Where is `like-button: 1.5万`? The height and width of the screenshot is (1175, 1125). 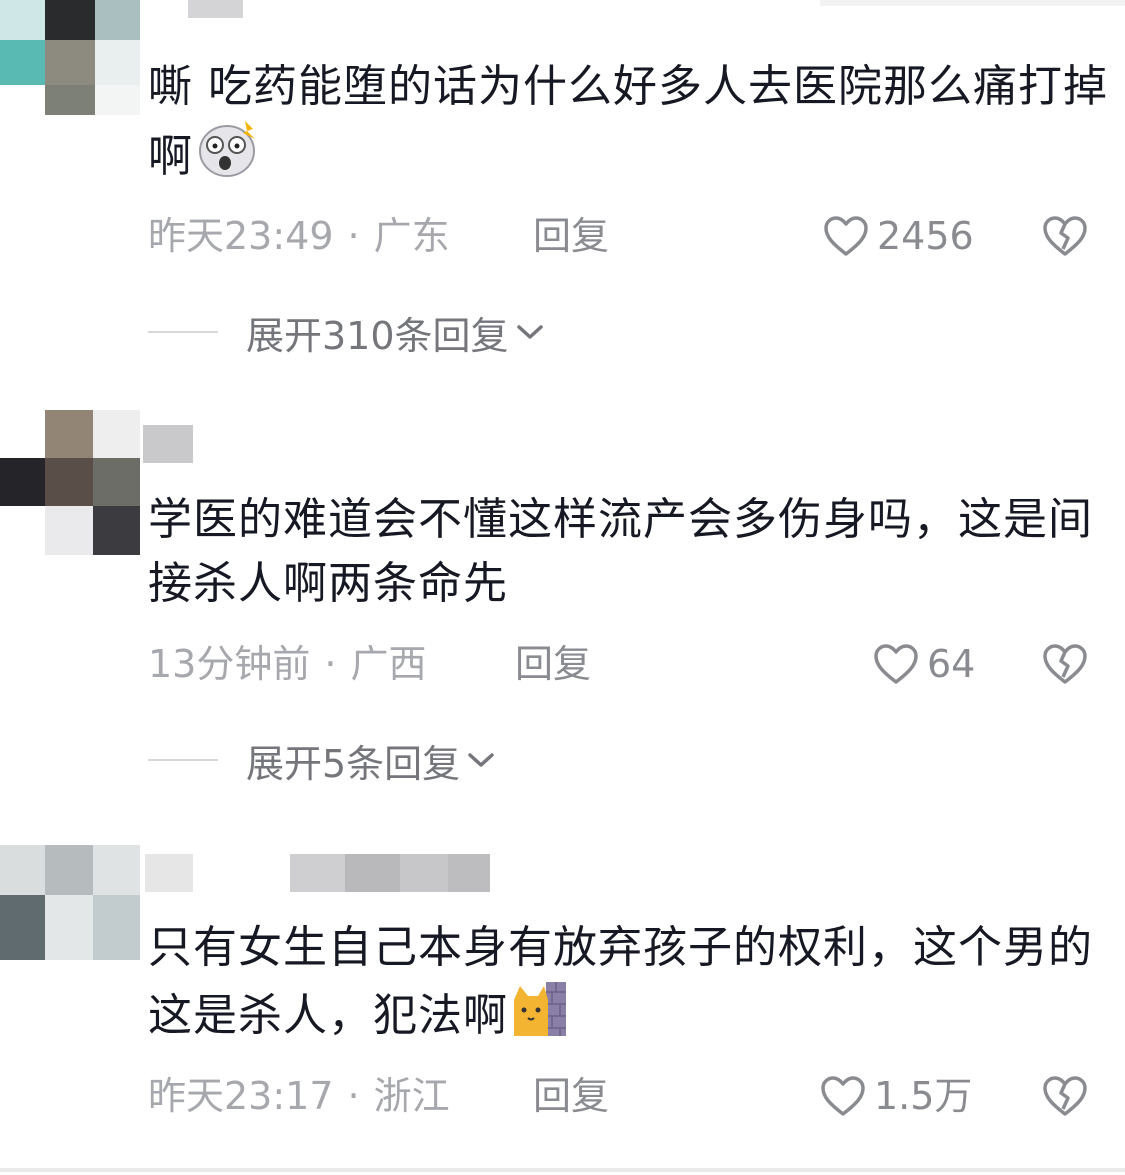
like-button: 1.5万 is located at coordinates (896, 1096).